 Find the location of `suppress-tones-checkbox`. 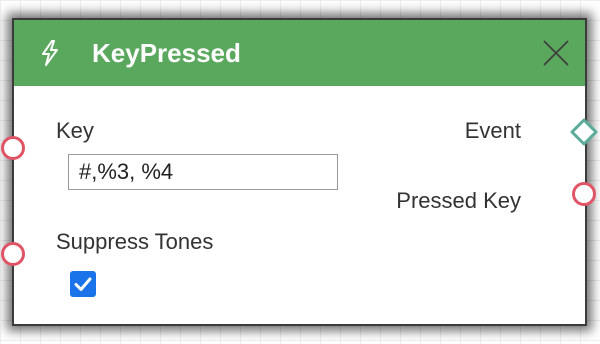

suppress-tones-checkbox is located at coordinates (83, 284).